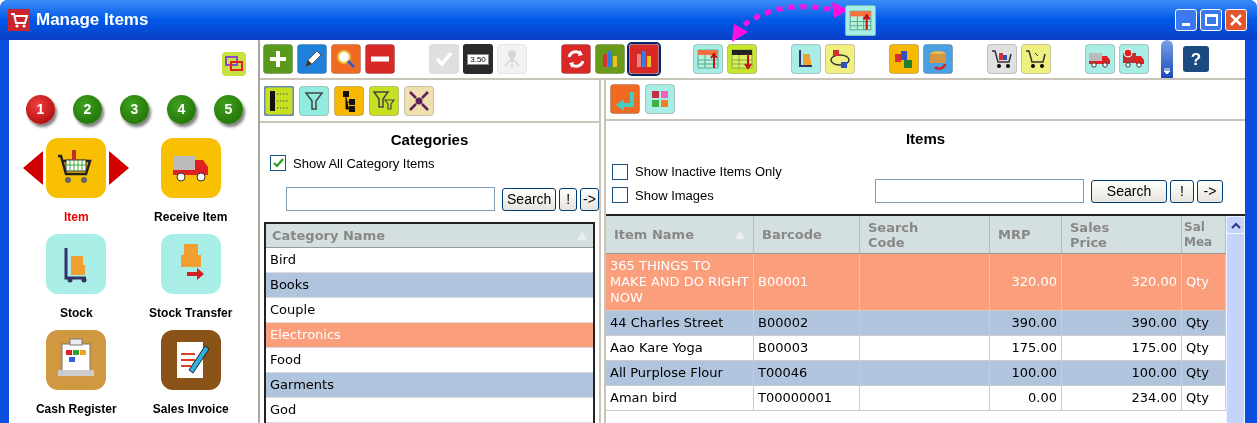 This screenshot has width=1257, height=423. What do you see at coordinates (134, 109) in the screenshot?
I see `page-button: 3` at bounding box center [134, 109].